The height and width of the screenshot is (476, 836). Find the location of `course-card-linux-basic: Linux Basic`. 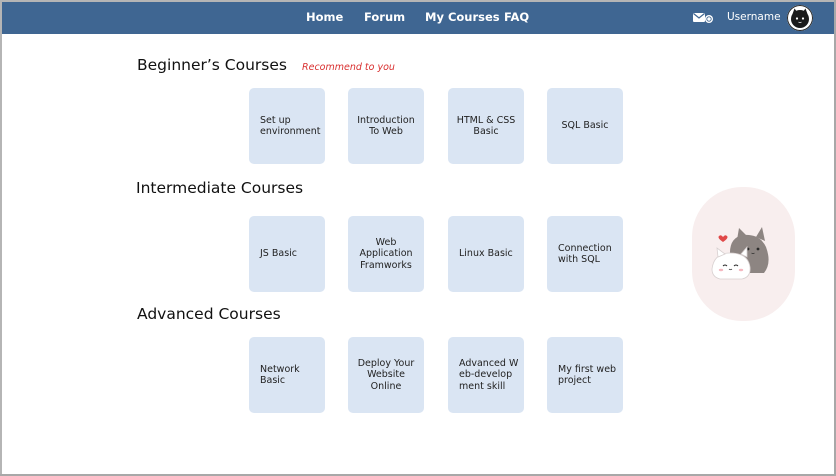

course-card-linux-basic: Linux Basic is located at coordinates (486, 254).